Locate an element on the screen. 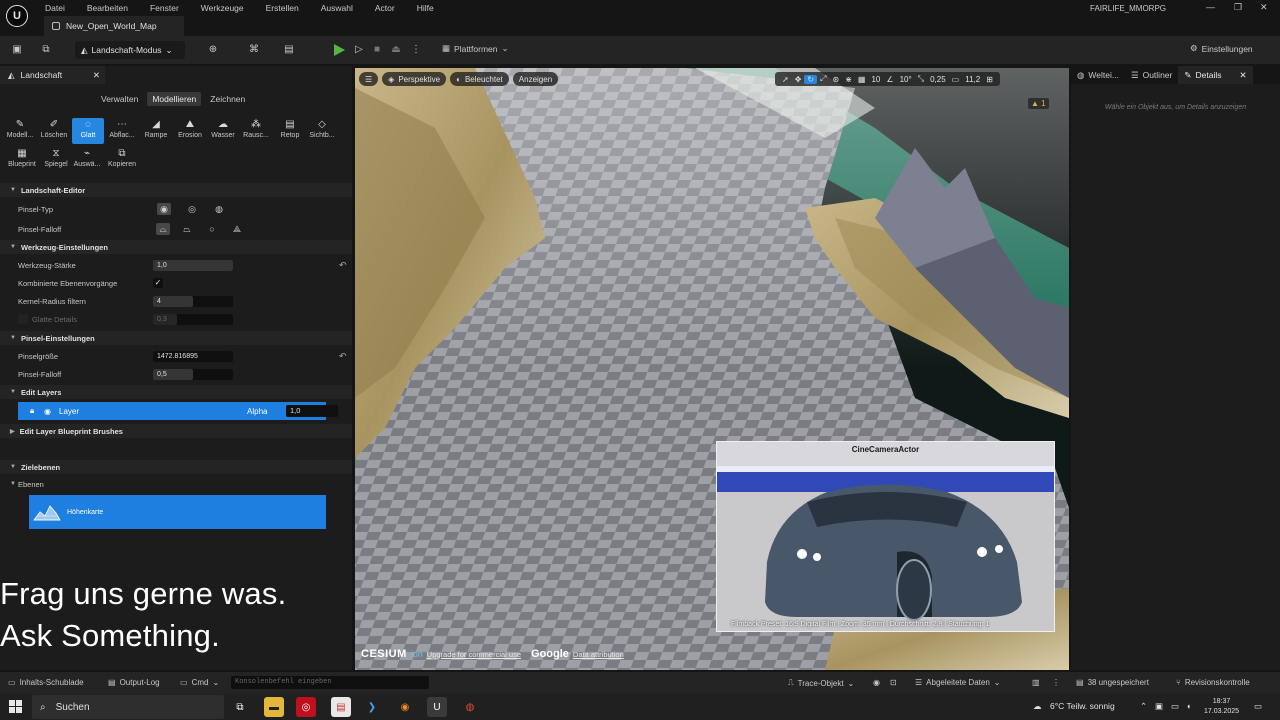  tool-retopo: ▤ Retop is located at coordinates (290, 131).